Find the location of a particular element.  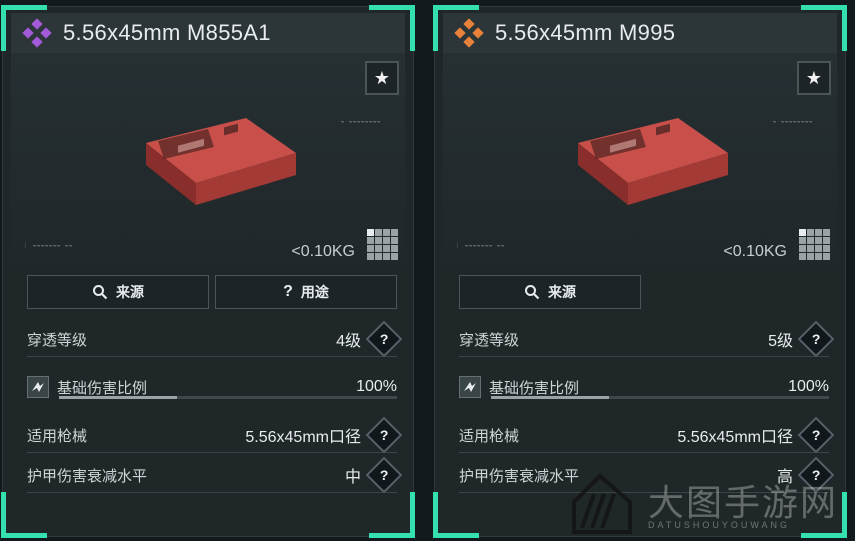

action-buttons: 来源 ? 用途 is located at coordinates (212, 292).